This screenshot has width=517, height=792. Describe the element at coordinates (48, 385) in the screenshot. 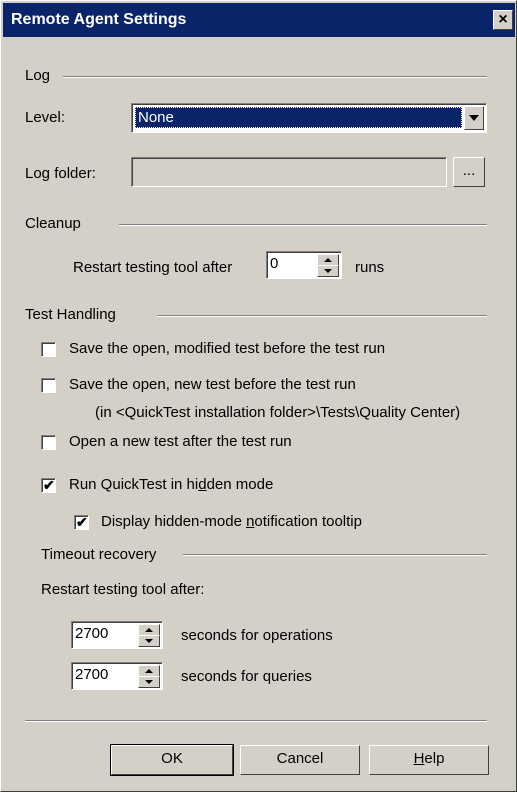

I see `save-new-test-checkbox` at that location.